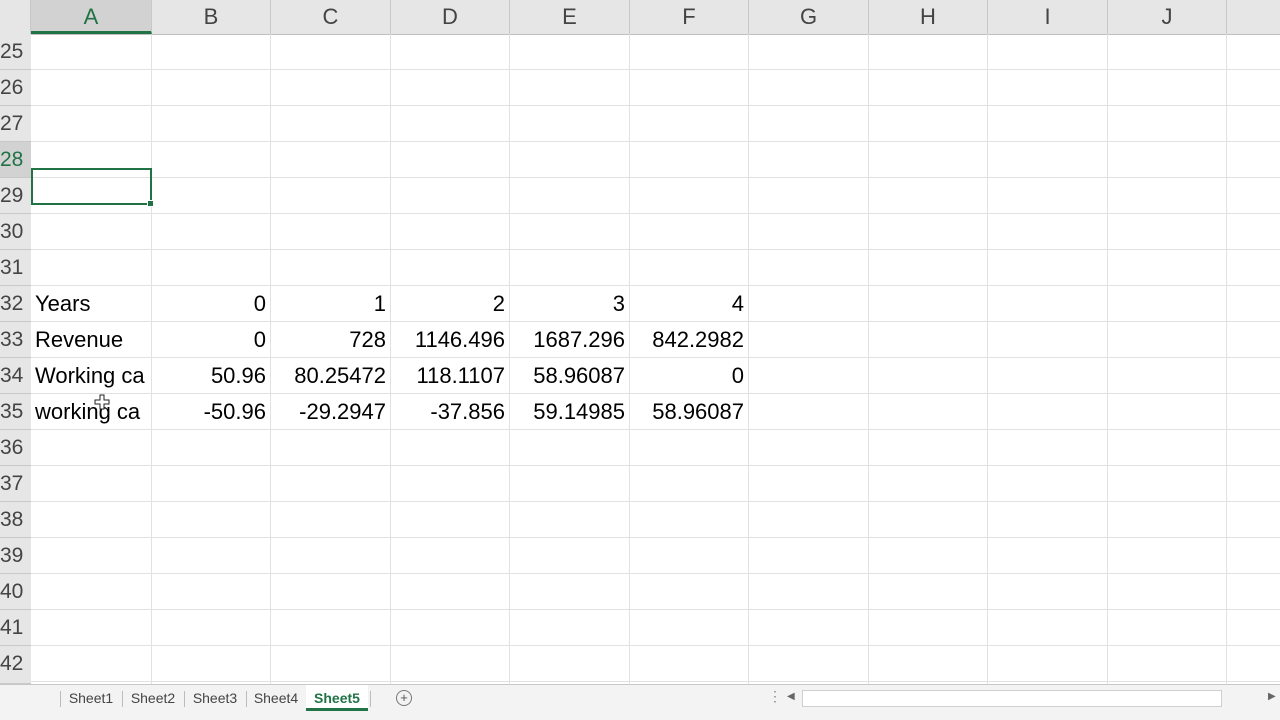 Image resolution: width=1280 pixels, height=720 pixels. I want to click on row-header-26: 26, so click(15, 88).